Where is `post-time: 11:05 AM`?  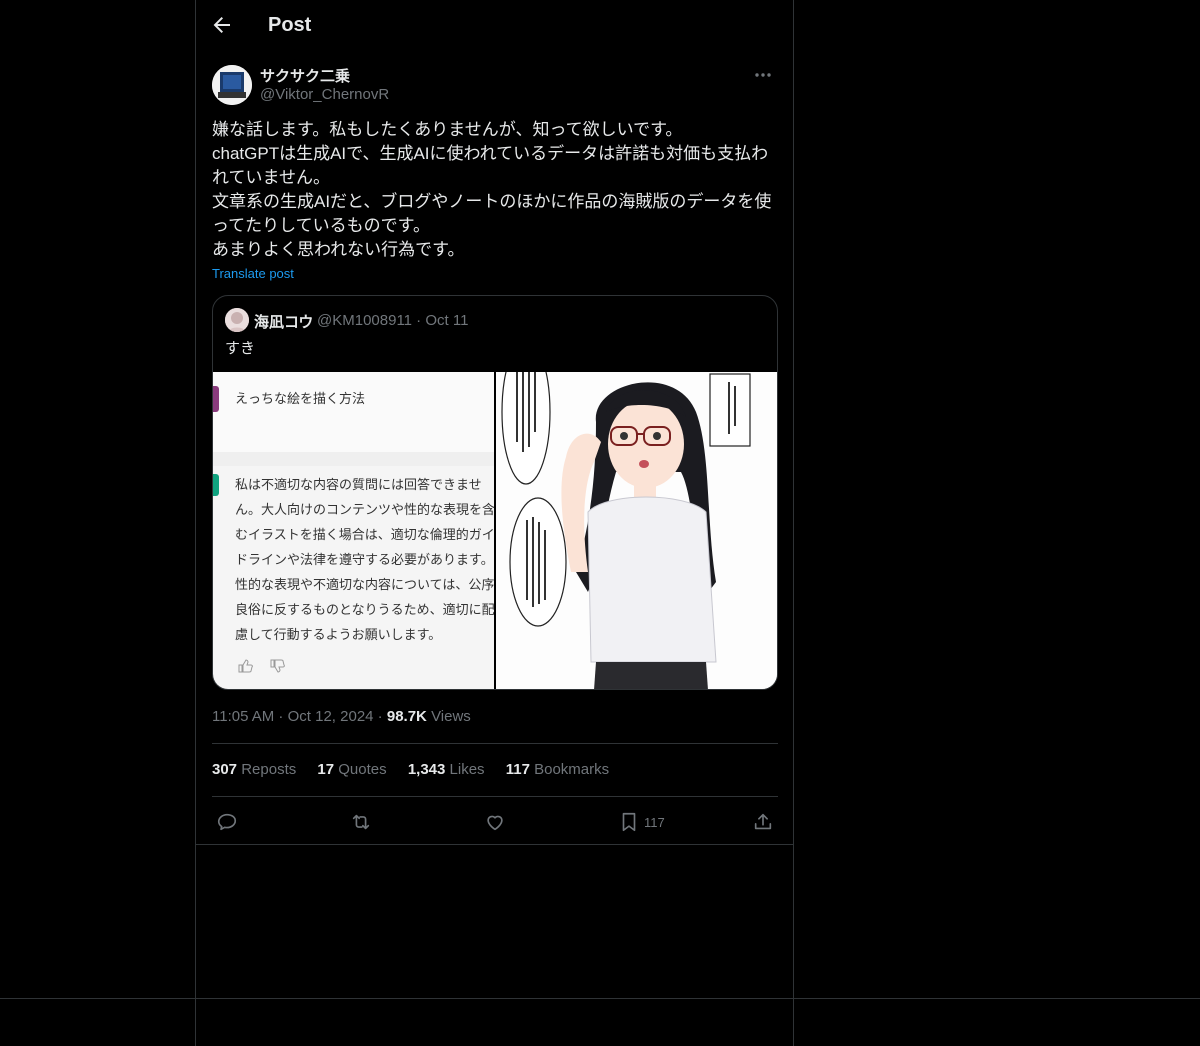
post-time: 11:05 AM is located at coordinates (243, 716).